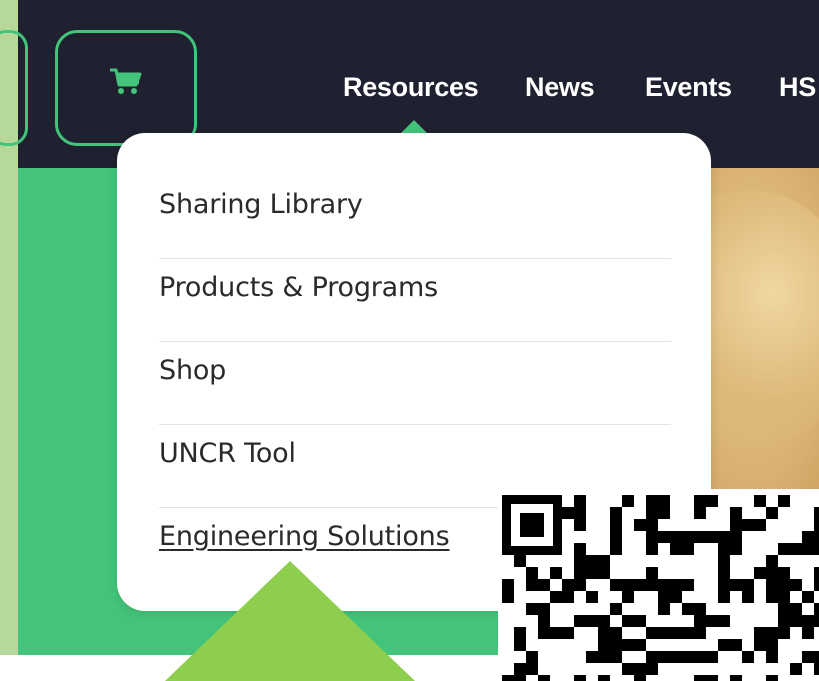 This screenshot has height=681, width=819. I want to click on menu-item-shop: Shop, so click(415, 383).